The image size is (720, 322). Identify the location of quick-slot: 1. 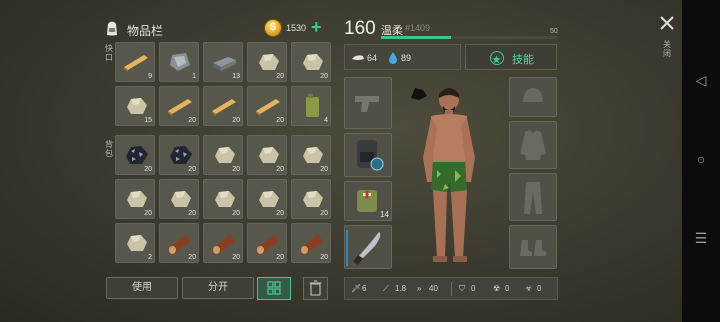
(179, 62).